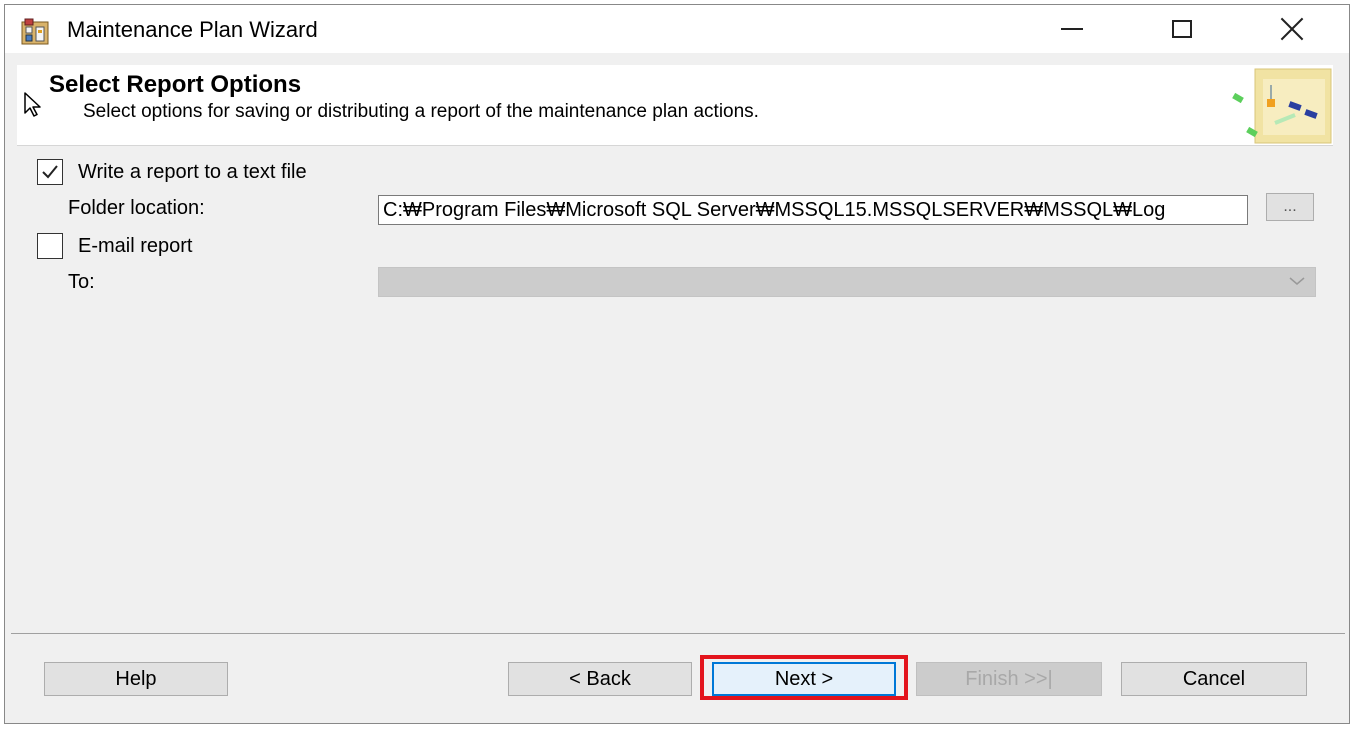  What do you see at coordinates (1279, 105) in the screenshot?
I see `wizard-banner-graphic` at bounding box center [1279, 105].